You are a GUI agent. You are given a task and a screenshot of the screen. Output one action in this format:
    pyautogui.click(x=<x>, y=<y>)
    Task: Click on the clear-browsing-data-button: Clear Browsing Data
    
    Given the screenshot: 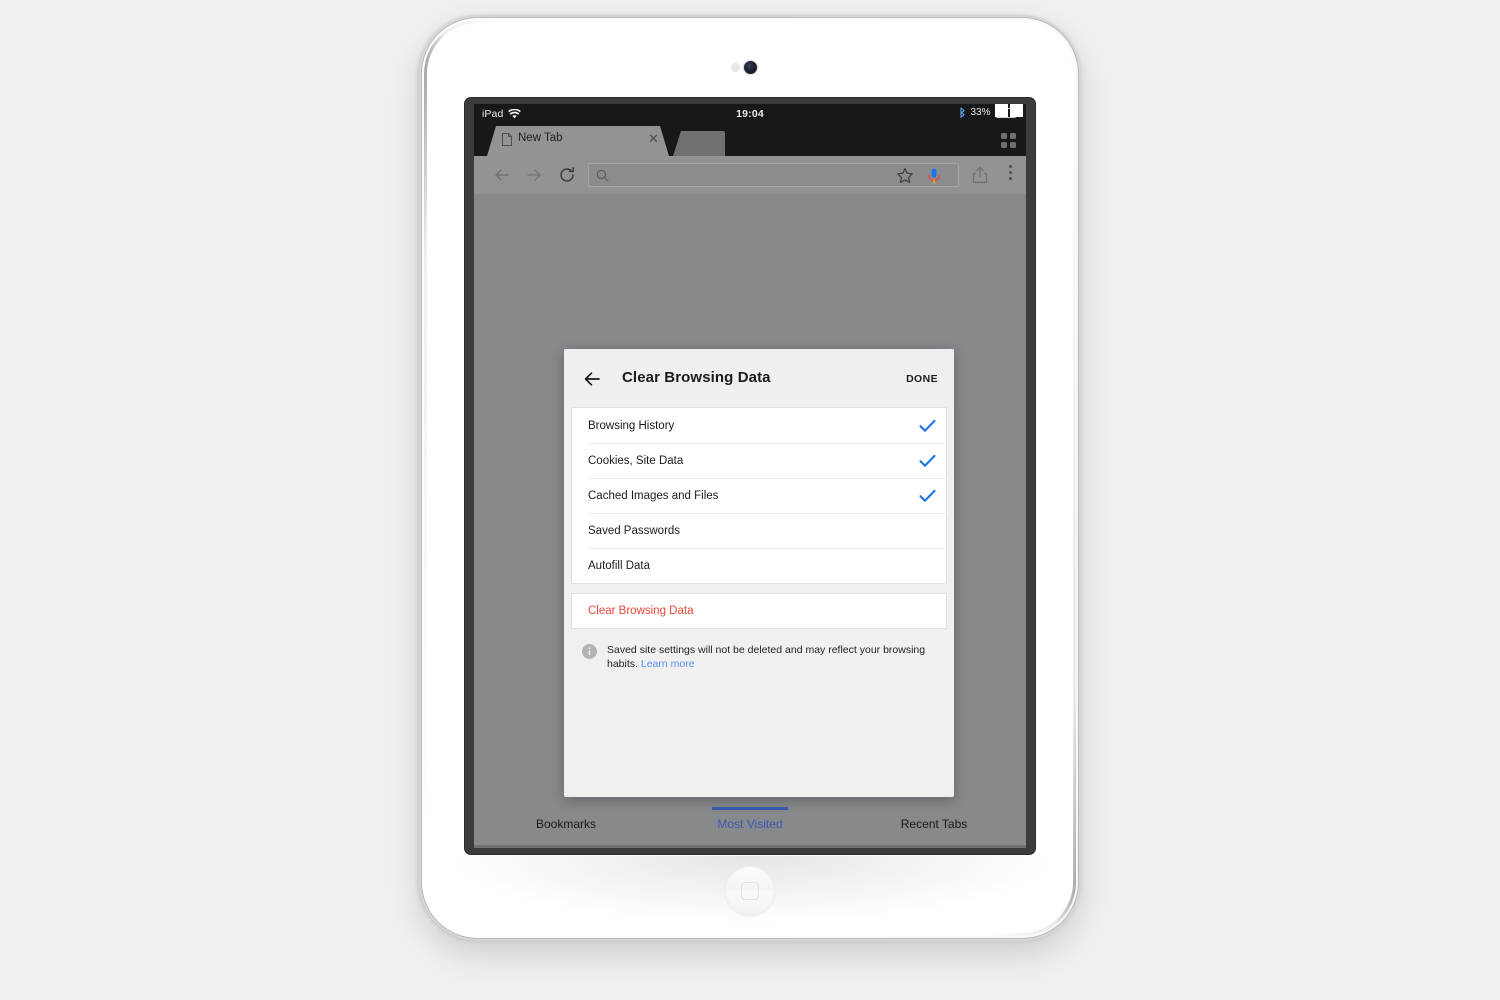 What is the action you would take?
    pyautogui.click(x=759, y=611)
    